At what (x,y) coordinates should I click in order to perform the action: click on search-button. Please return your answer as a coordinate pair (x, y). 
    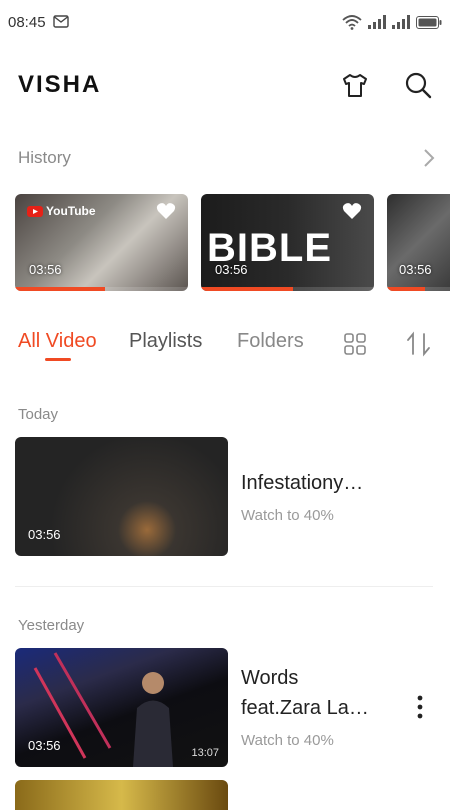
    Looking at the image, I should click on (418, 85).